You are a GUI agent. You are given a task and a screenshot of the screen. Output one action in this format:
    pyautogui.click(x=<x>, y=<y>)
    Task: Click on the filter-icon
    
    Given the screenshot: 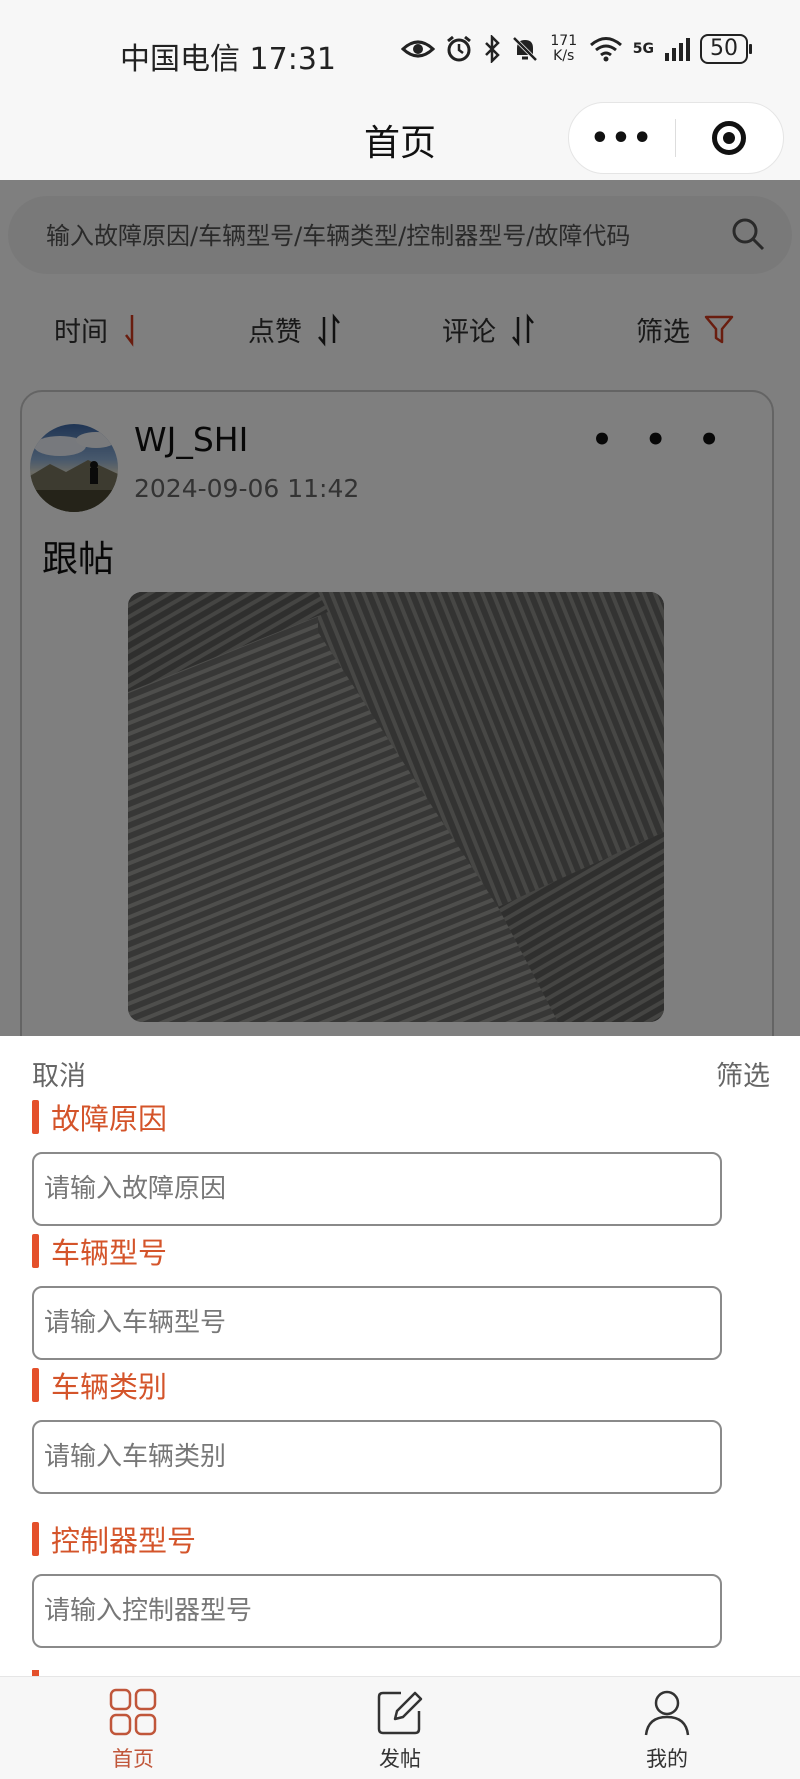 What is the action you would take?
    pyautogui.click(x=719, y=329)
    